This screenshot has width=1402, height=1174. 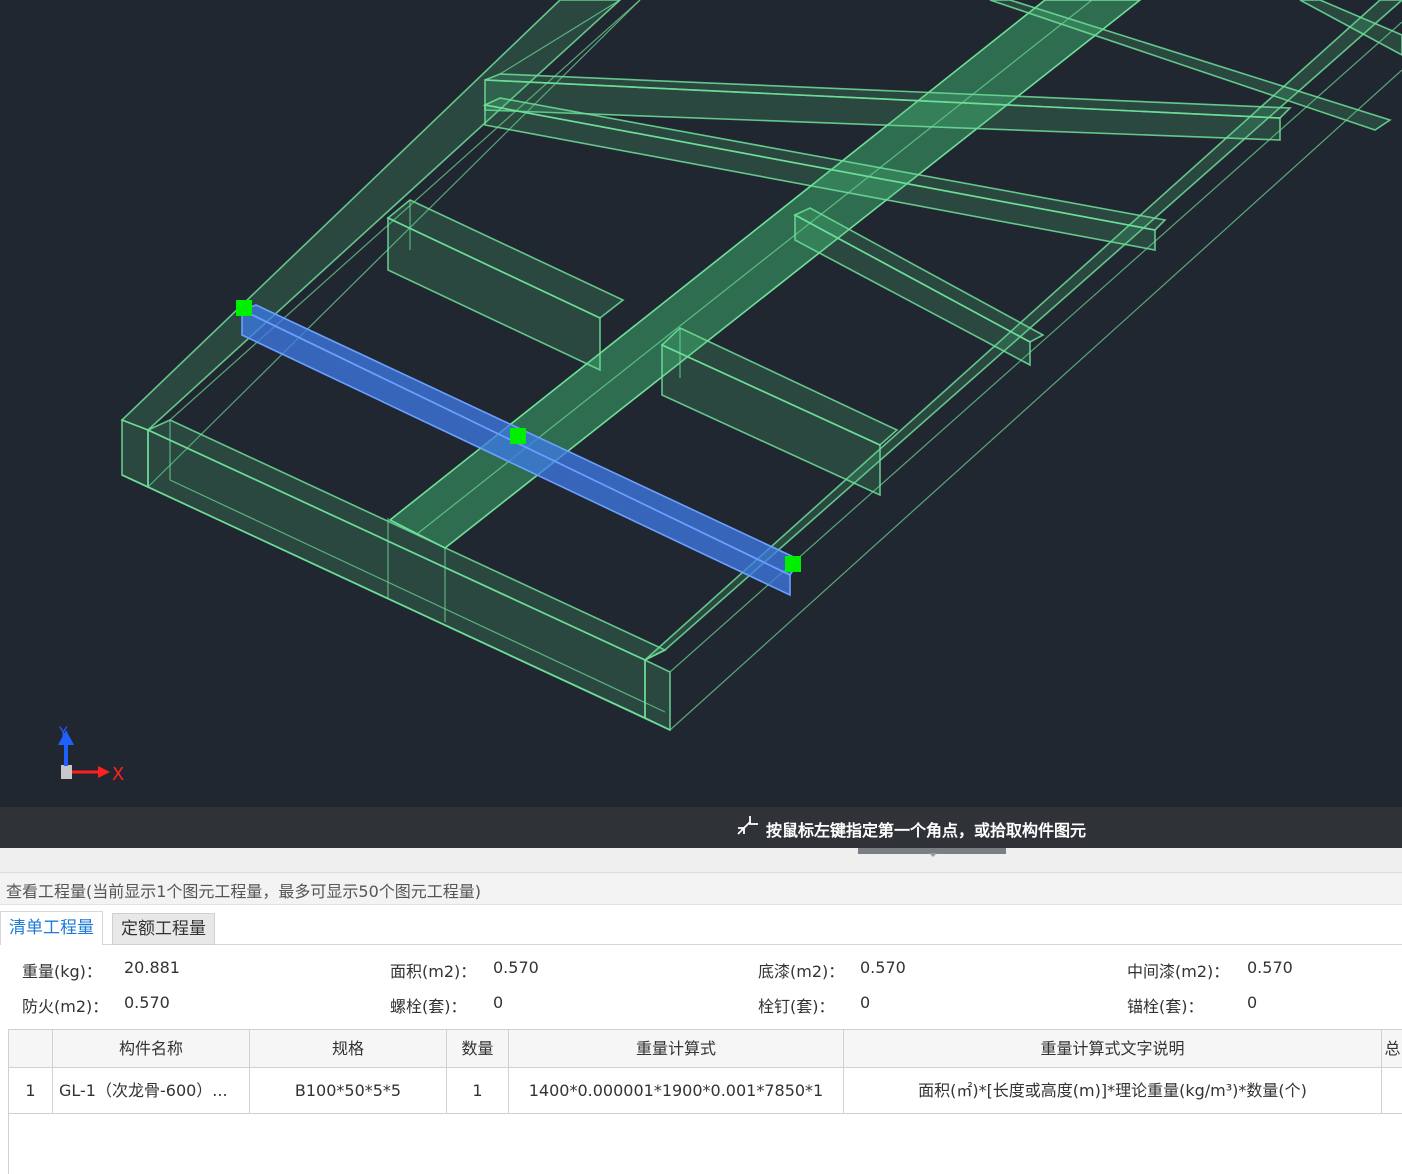 What do you see at coordinates (1392, 1049) in the screenshot?
I see `column-header-total: 总` at bounding box center [1392, 1049].